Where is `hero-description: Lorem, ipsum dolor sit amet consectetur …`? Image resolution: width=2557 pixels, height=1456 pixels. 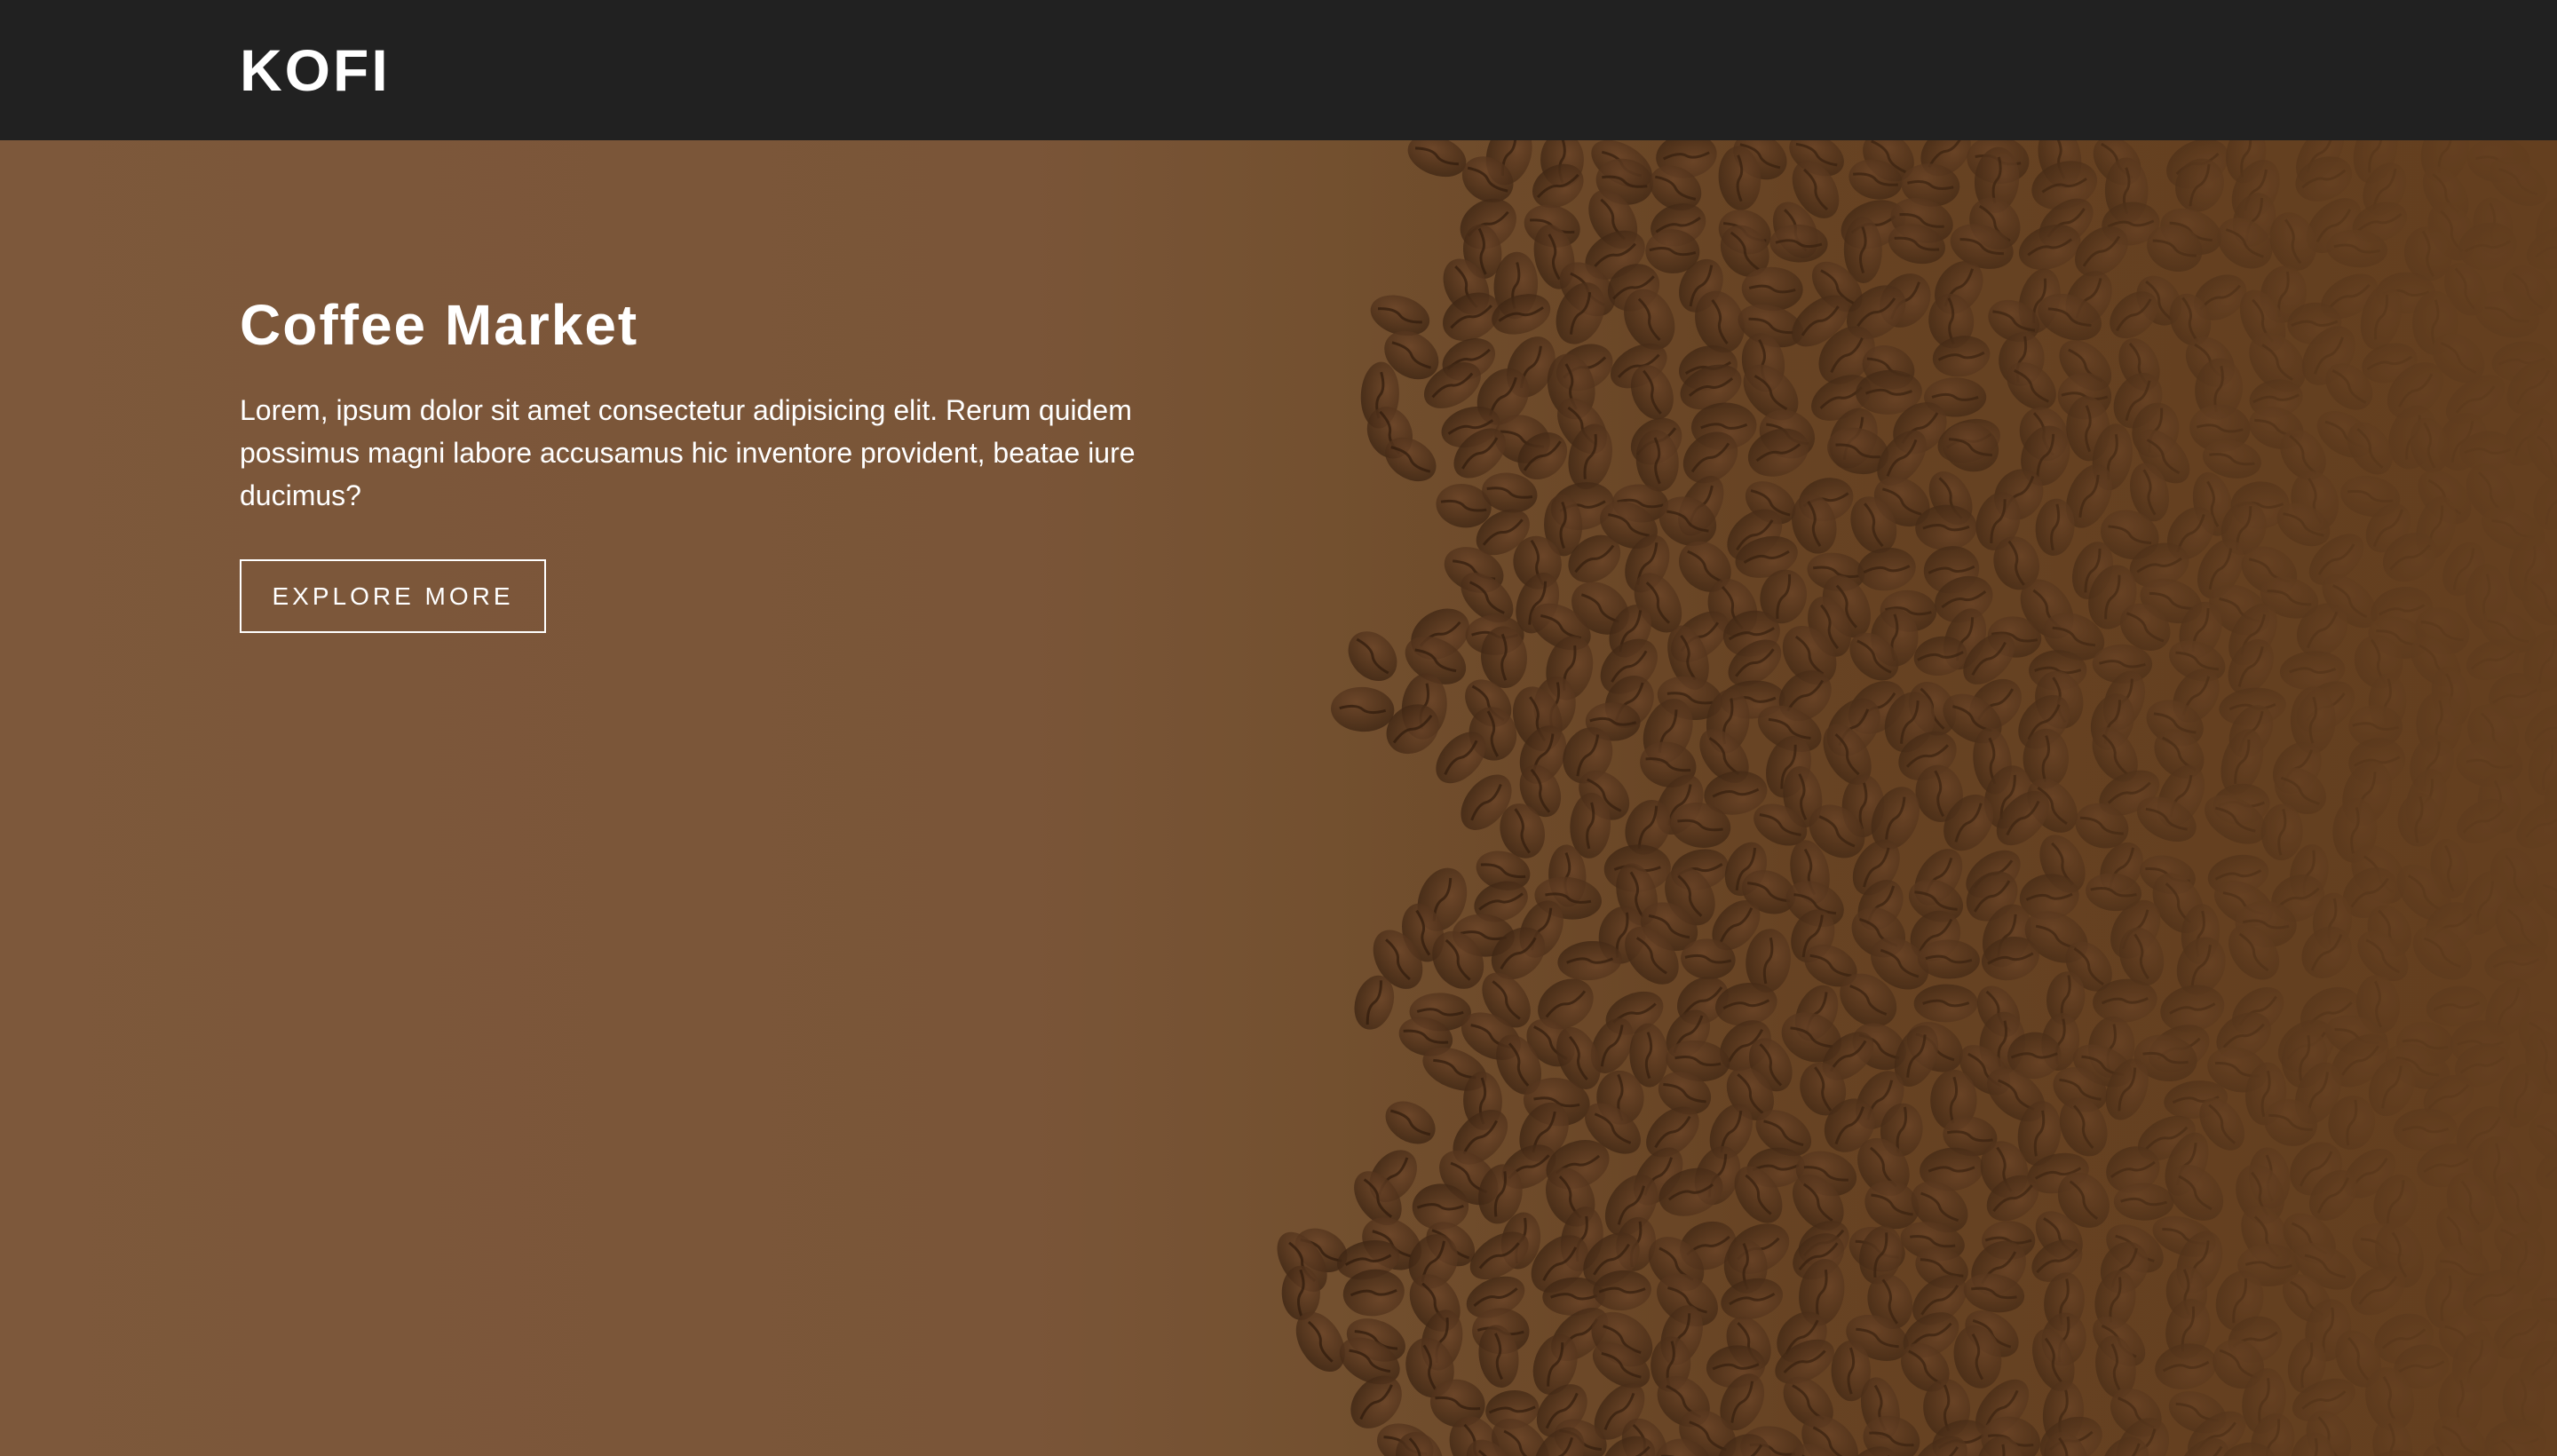 hero-description: Lorem, ipsum dolor sit amet consectetur … is located at coordinates (688, 452).